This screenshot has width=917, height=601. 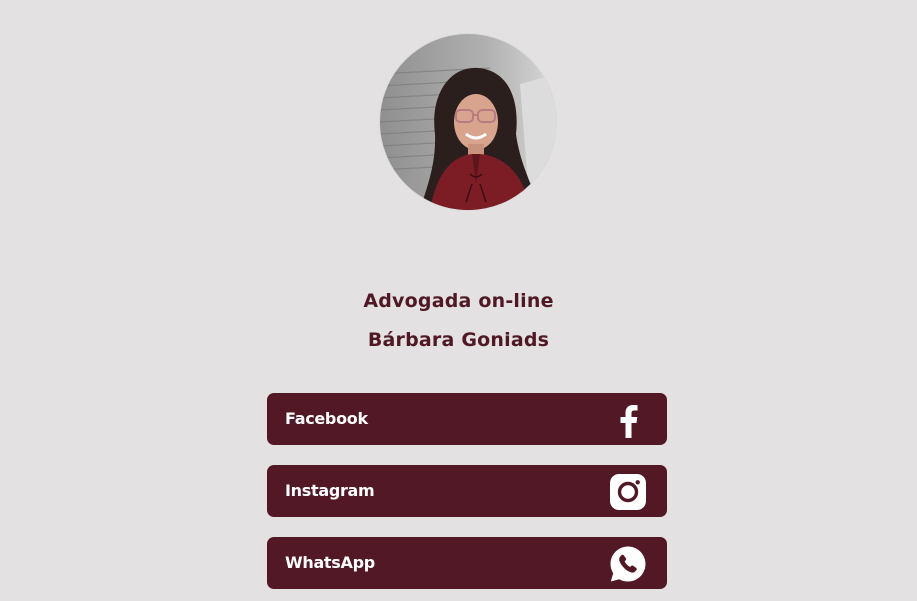 I want to click on whatsapp-icon, so click(x=628, y=564).